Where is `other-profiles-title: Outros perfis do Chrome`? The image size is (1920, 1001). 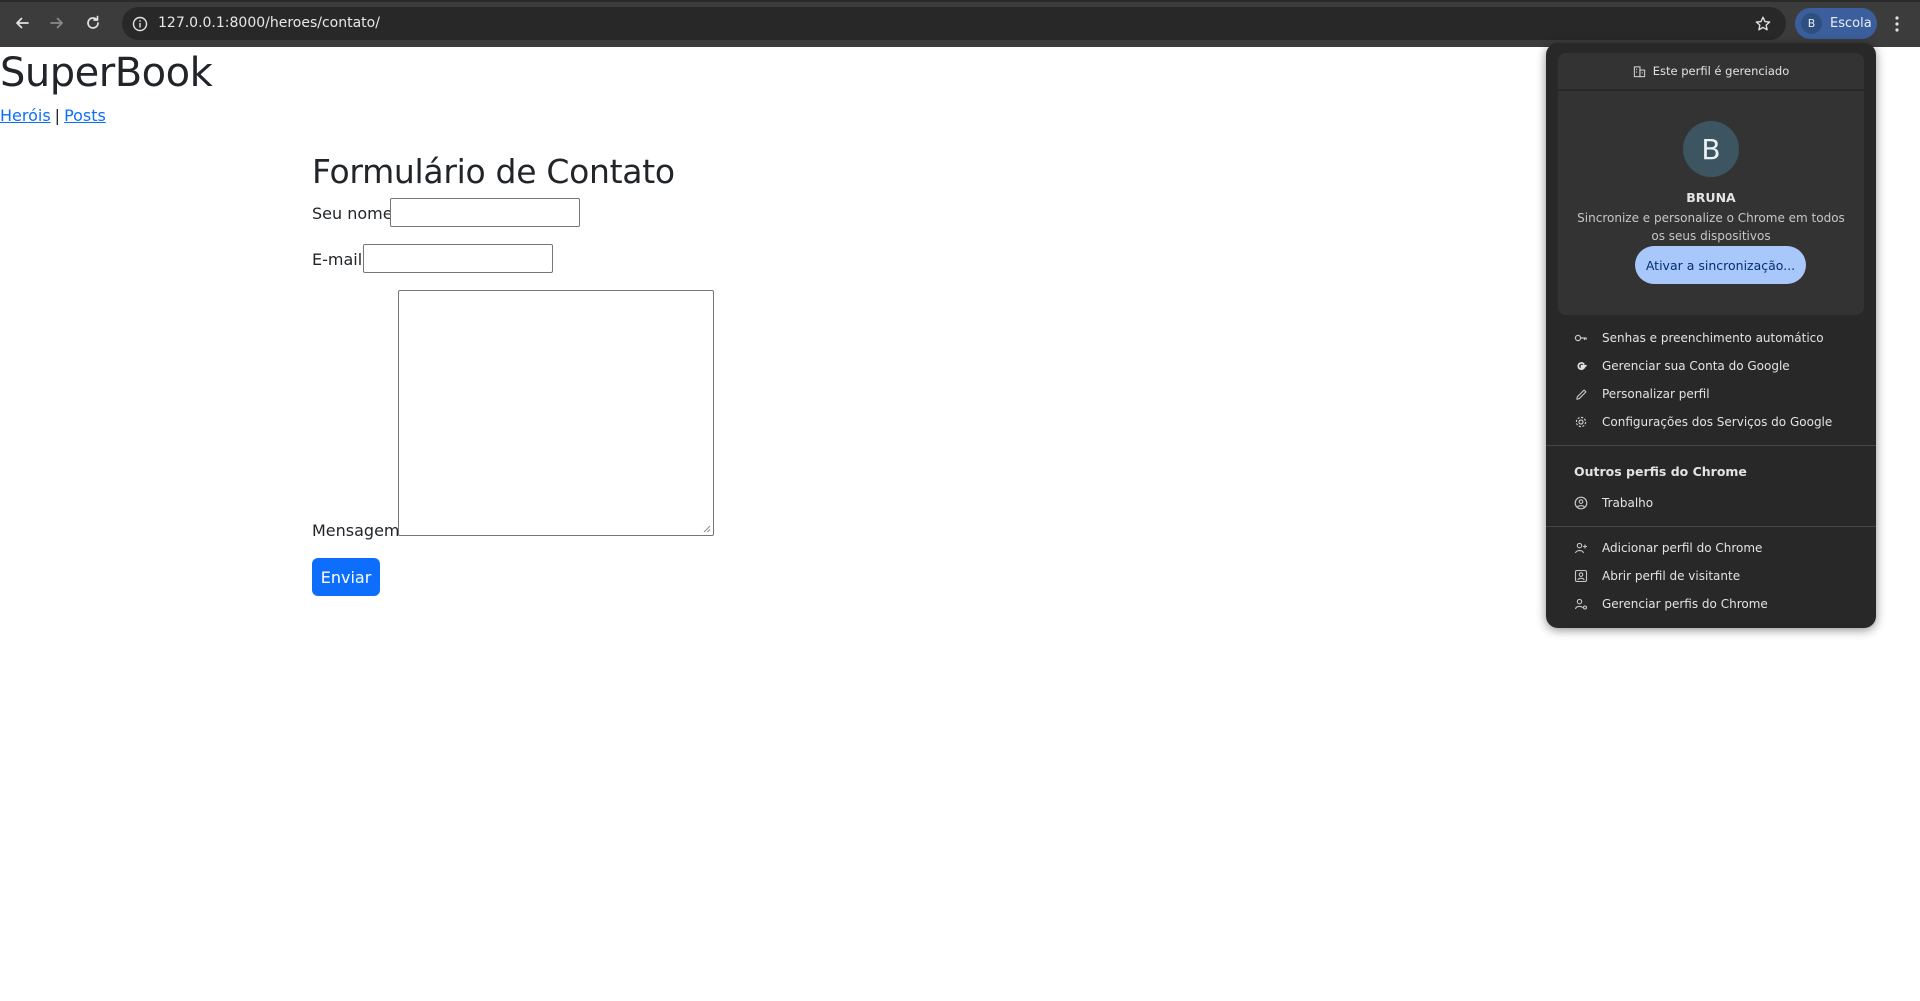
other-profiles-title: Outros perfis do Chrome is located at coordinates (1660, 471).